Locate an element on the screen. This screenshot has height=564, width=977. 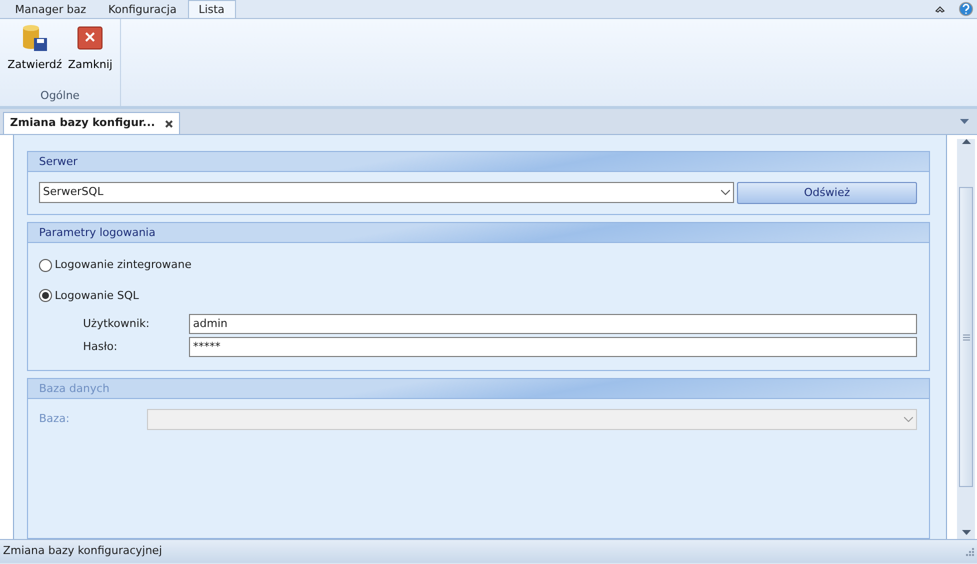
radio-option: Logowanie zintegrowane is located at coordinates (478, 265).